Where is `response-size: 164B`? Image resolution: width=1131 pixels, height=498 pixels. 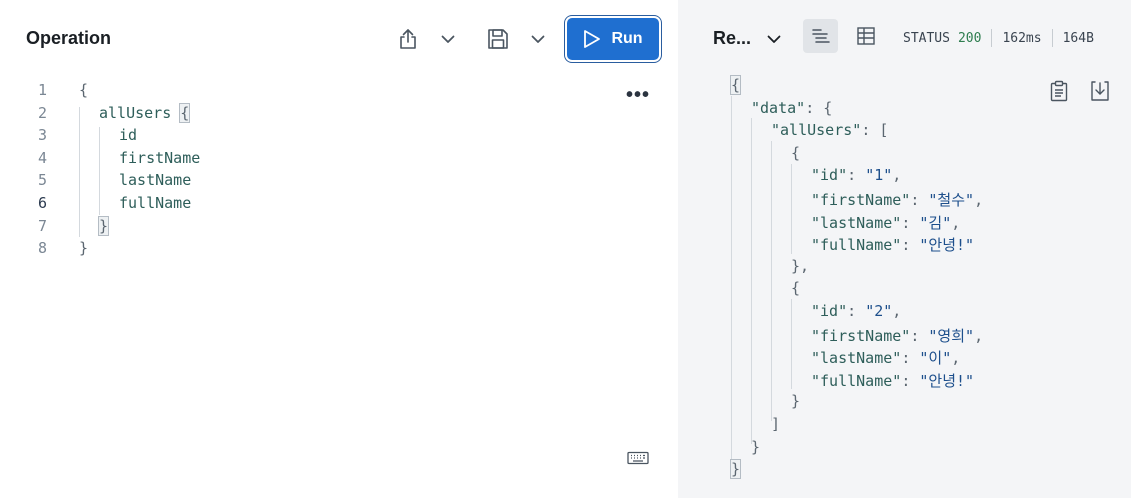 response-size: 164B is located at coordinates (1078, 38).